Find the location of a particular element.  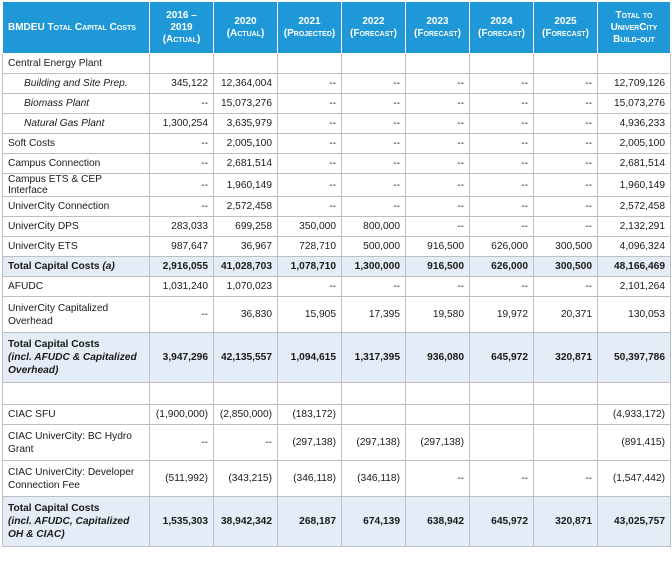

table-cell: 48,166,469 is located at coordinates (634, 266).